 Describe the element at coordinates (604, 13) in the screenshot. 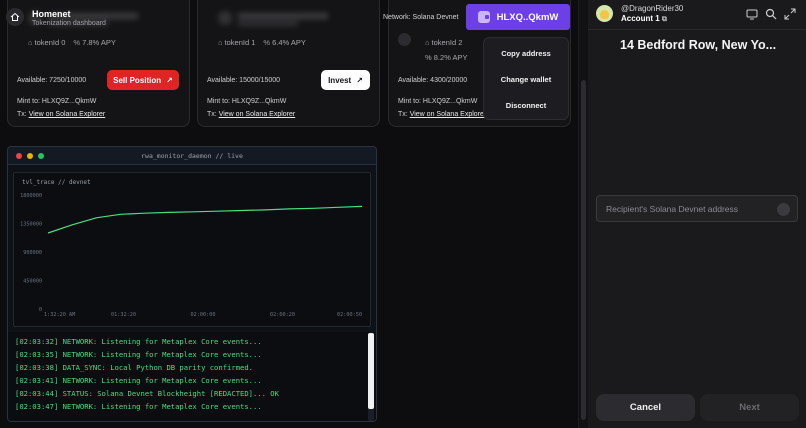

I see `avatar` at that location.